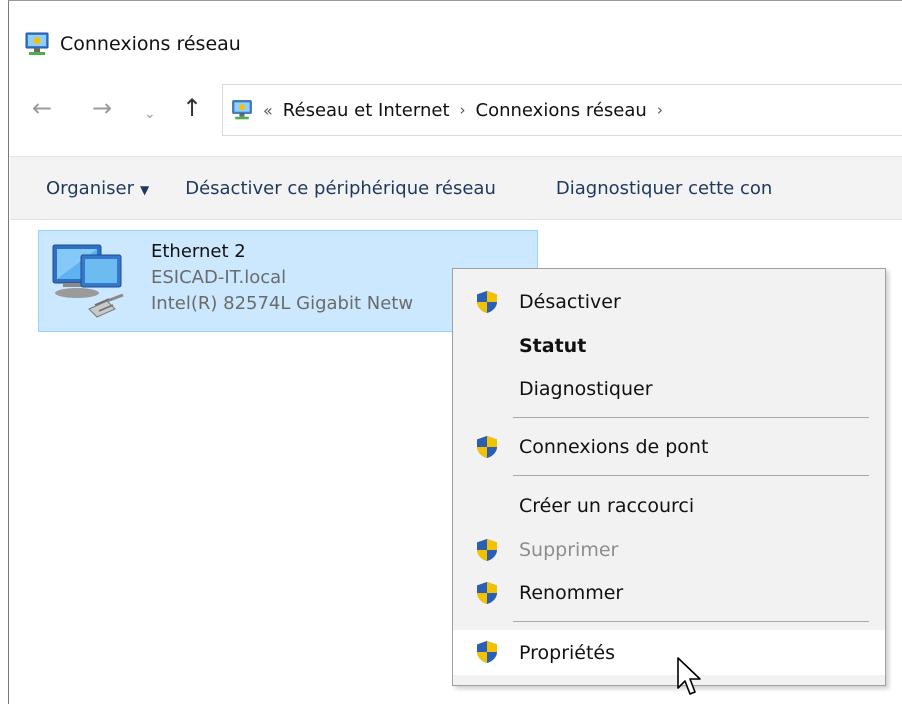 This screenshot has height=704, width=902. I want to click on diagnose-connection-button: Diagnostiquer cette con, so click(634, 188).